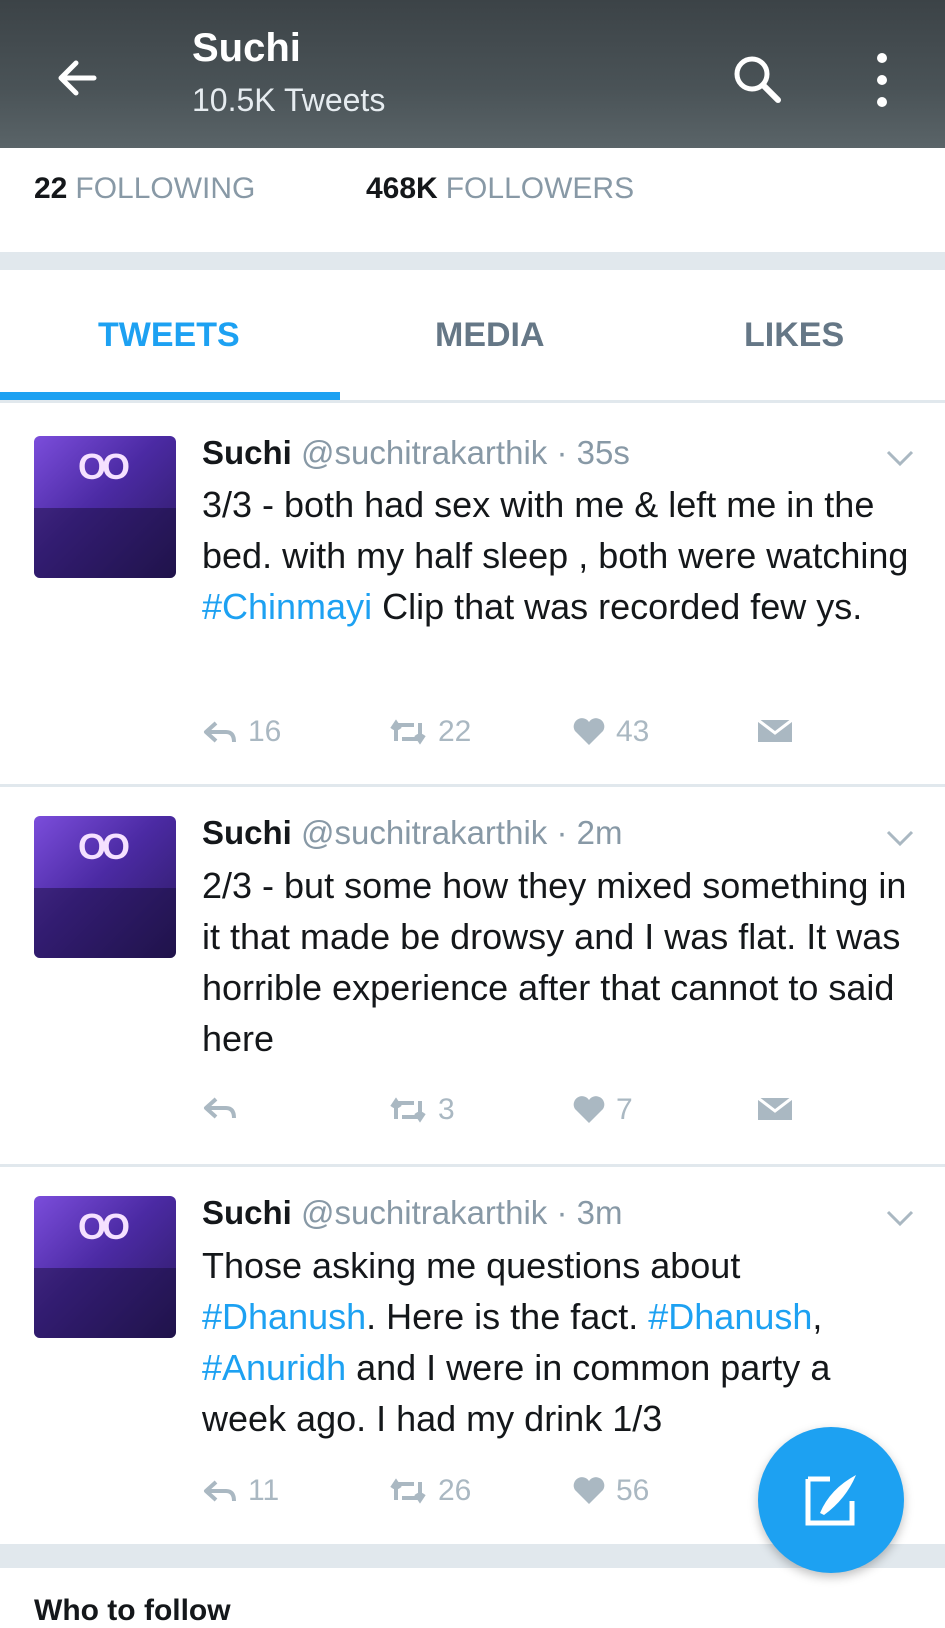 Image resolution: width=945 pixels, height=1628 pixels. Describe the element at coordinates (246, 48) in the screenshot. I see `profile-name-title: Suchi` at that location.